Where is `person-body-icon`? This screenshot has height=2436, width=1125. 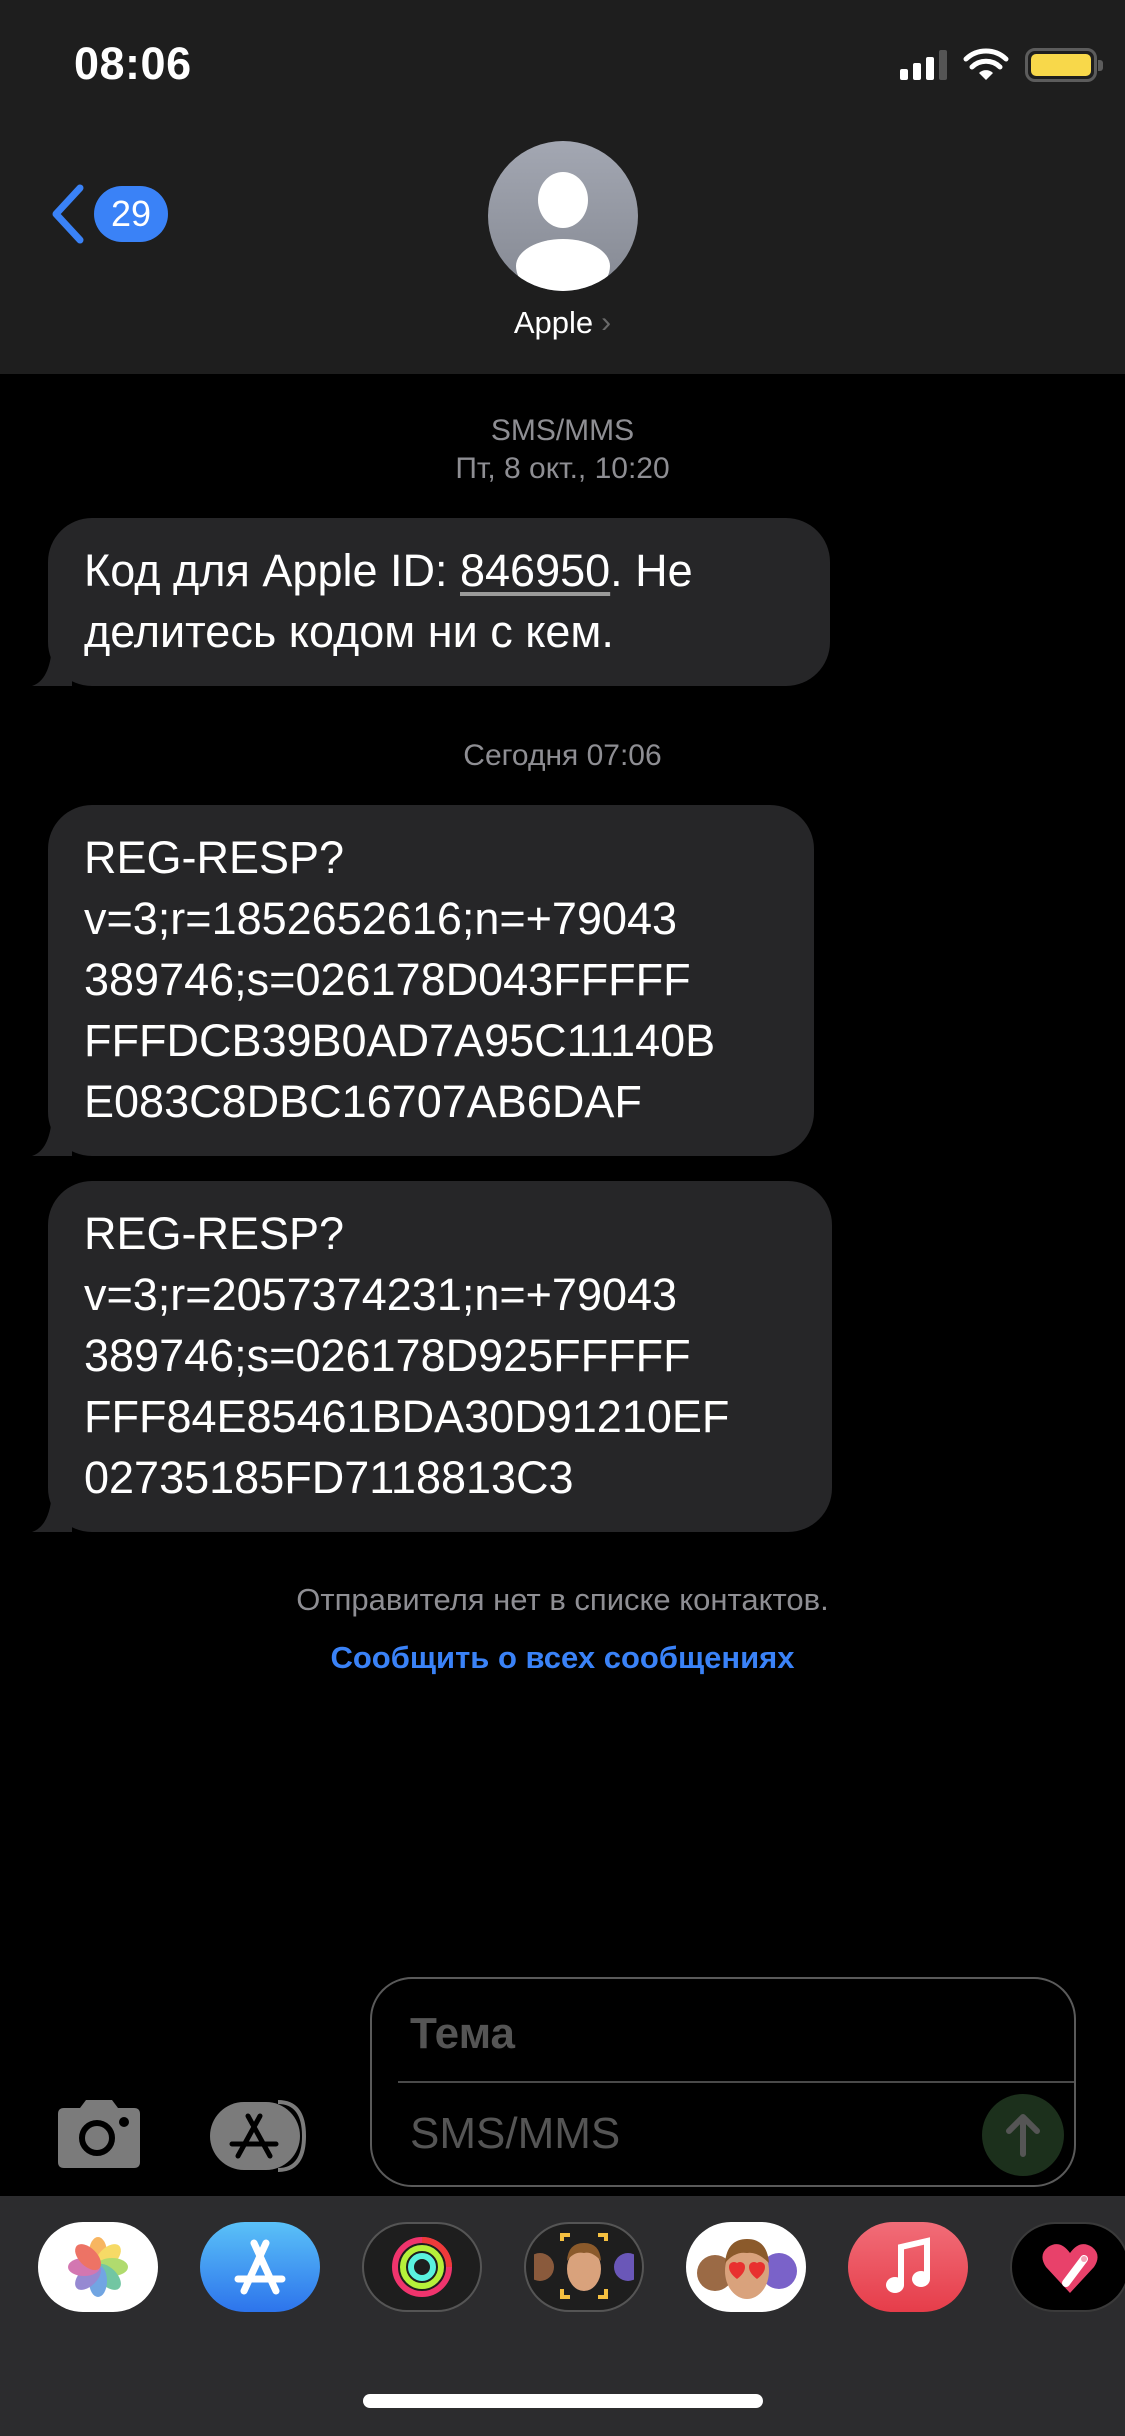 person-body-icon is located at coordinates (562, 265).